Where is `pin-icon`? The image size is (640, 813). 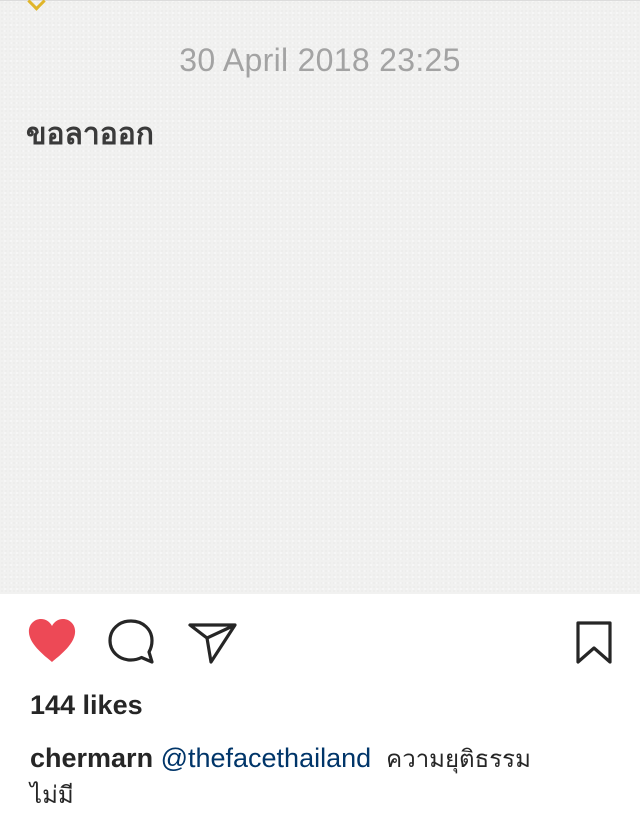
pin-icon is located at coordinates (36, 5).